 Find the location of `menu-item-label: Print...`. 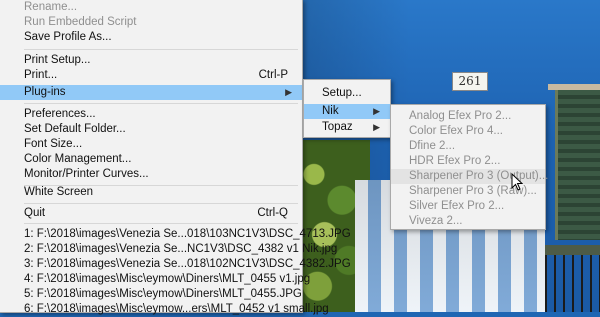

menu-item-label: Print... is located at coordinates (41, 75).